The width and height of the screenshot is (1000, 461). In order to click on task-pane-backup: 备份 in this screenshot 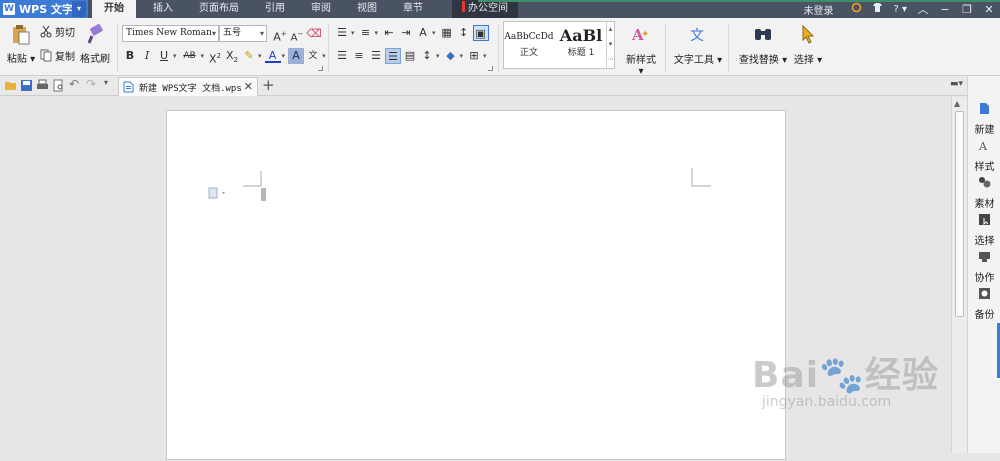, I will do `click(984, 304)`.